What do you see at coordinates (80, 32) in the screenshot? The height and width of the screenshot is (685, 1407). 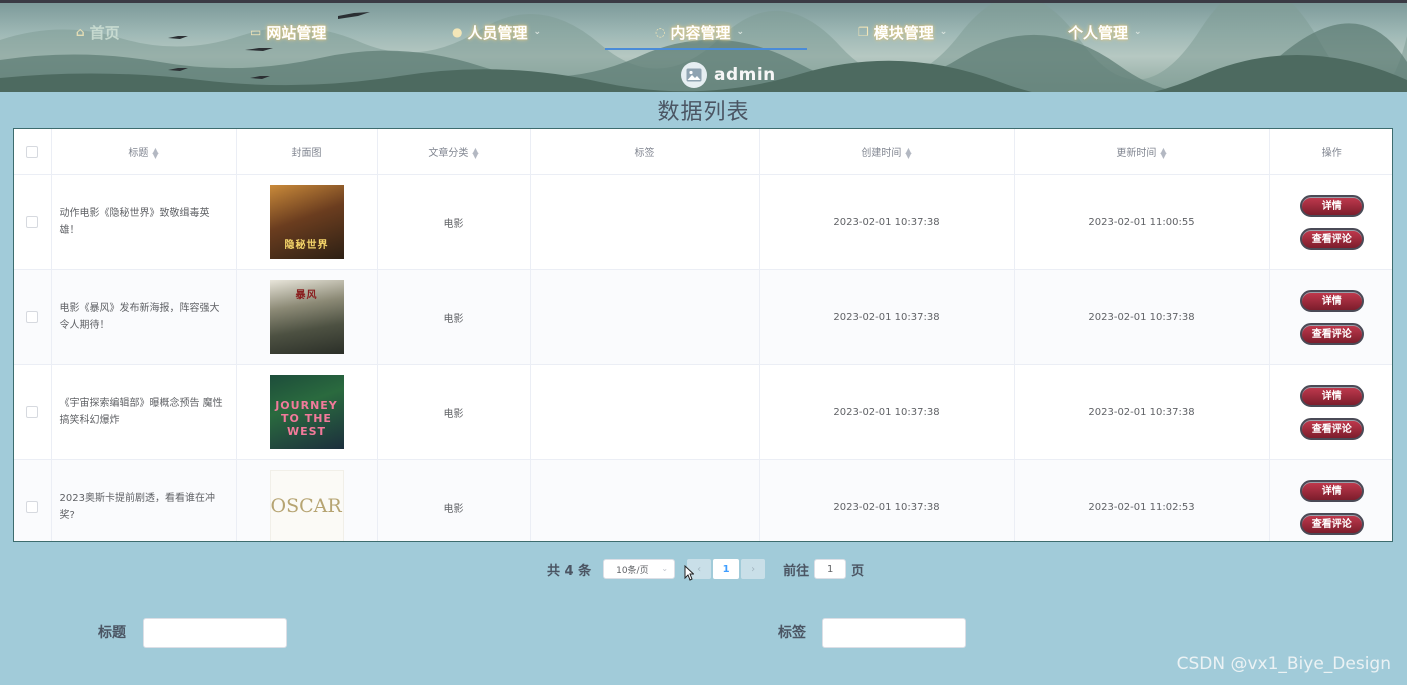 I see `home-icon: ⌂` at bounding box center [80, 32].